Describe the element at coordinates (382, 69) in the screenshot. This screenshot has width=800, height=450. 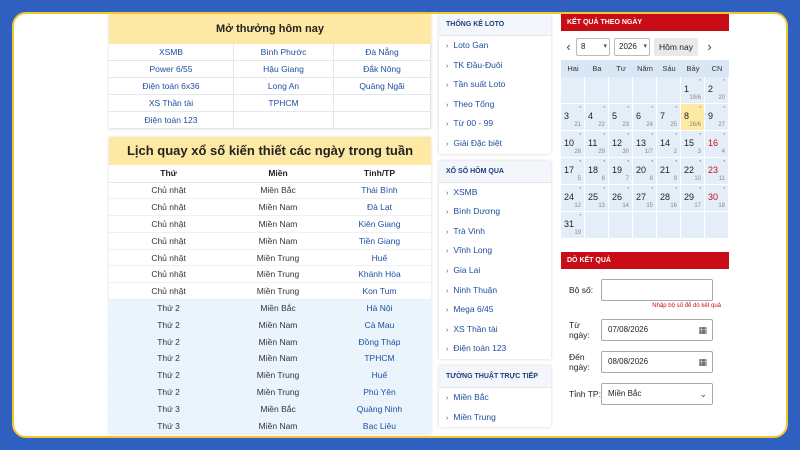
I see `today-draw-link: Đắk Nông` at that location.